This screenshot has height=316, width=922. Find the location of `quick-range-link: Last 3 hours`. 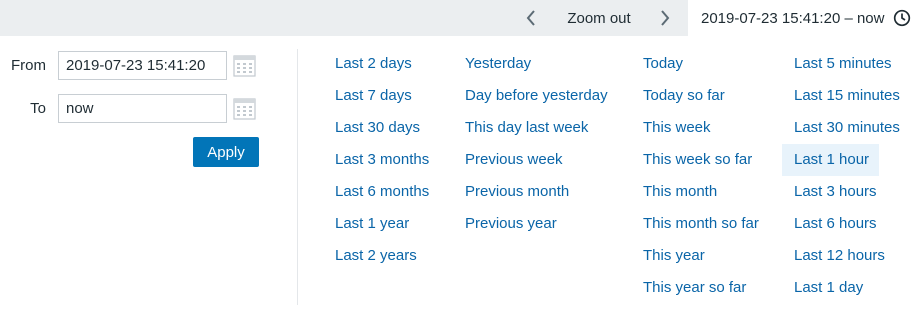

quick-range-link: Last 3 hours is located at coordinates (847, 192).